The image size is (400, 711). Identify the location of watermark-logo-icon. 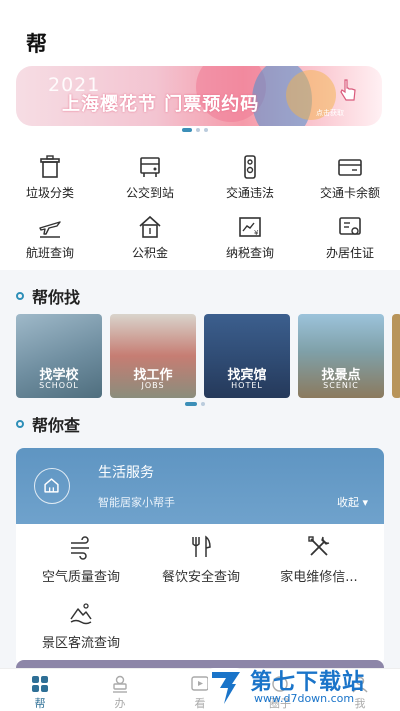
(225, 686).